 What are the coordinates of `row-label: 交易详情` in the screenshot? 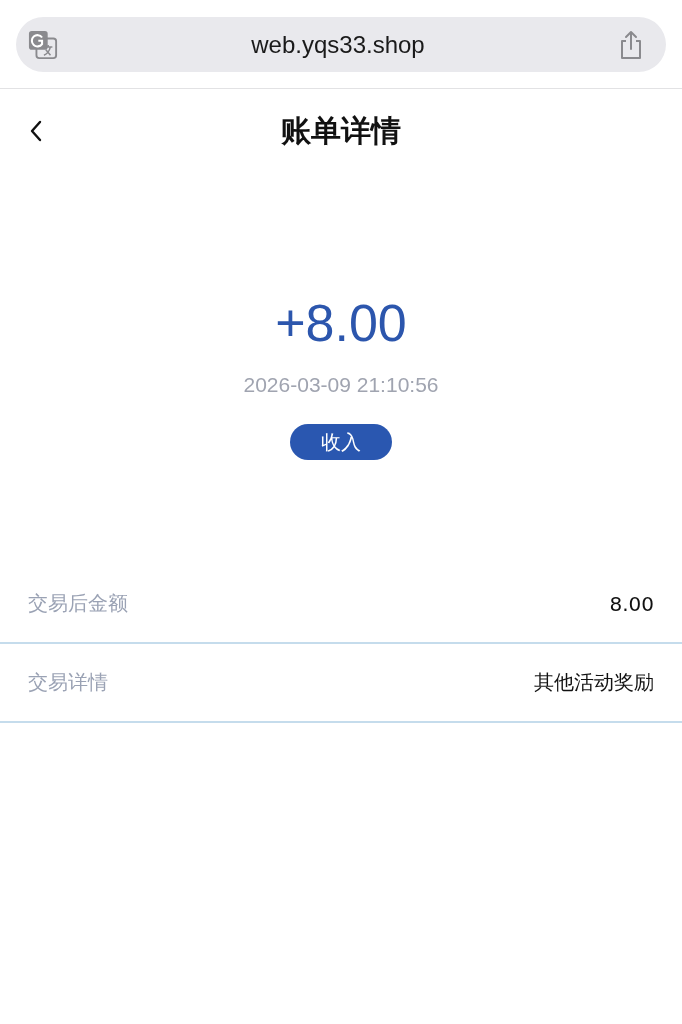 It's located at (68, 682).